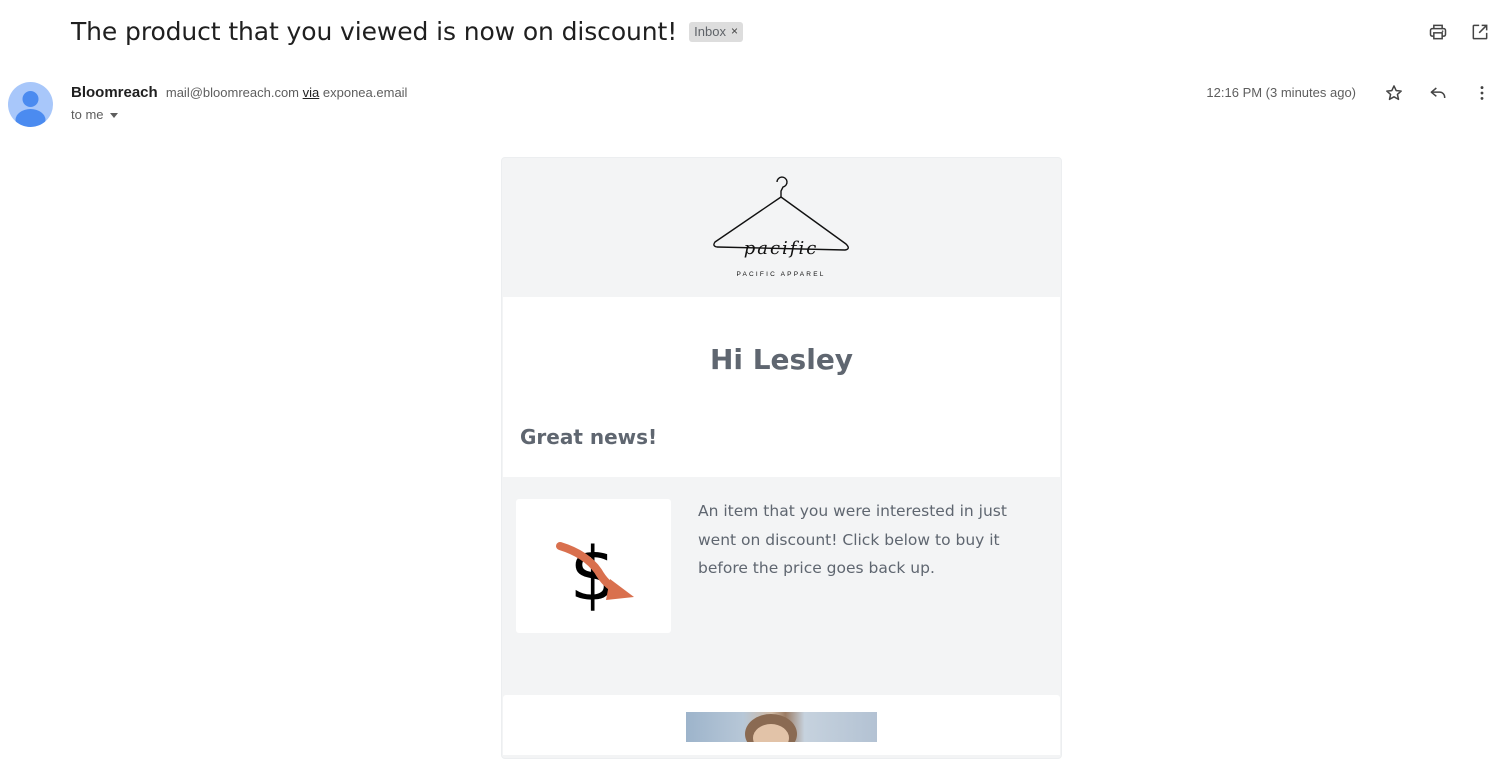 This screenshot has width=1502, height=759. What do you see at coordinates (1281, 92) in the screenshot?
I see `email-timestamp: 12:16 PM (3 minutes ago)` at bounding box center [1281, 92].